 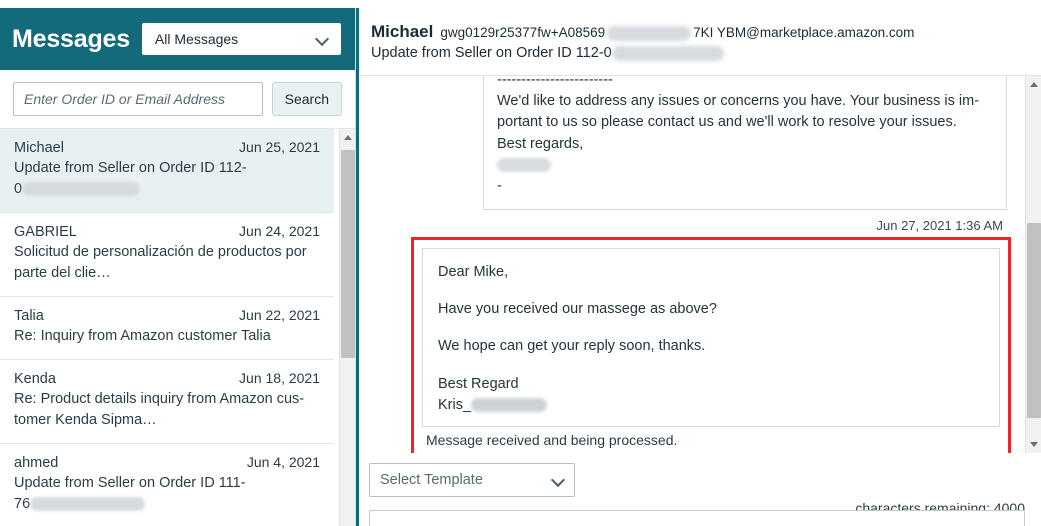 What do you see at coordinates (577, 309) in the screenshot?
I see `outgoing-body-1: Have you received our massege as above?` at bounding box center [577, 309].